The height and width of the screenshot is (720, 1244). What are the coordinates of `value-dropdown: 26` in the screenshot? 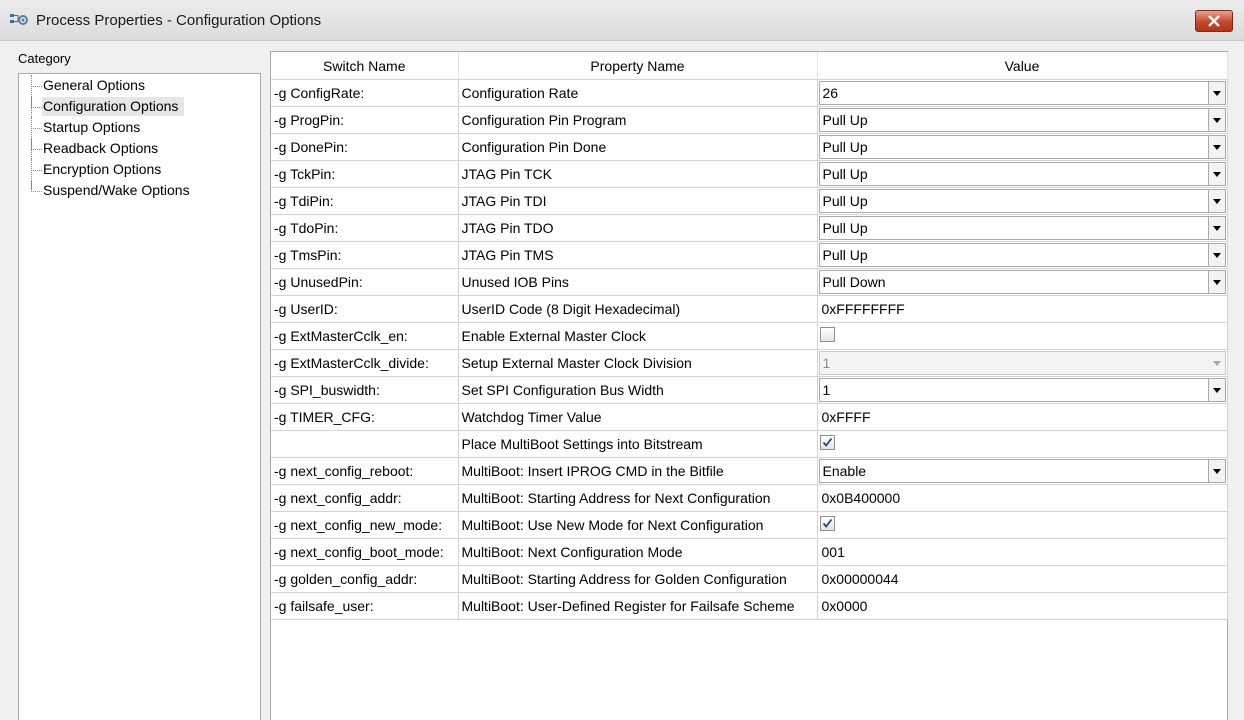 It's located at (1022, 93).